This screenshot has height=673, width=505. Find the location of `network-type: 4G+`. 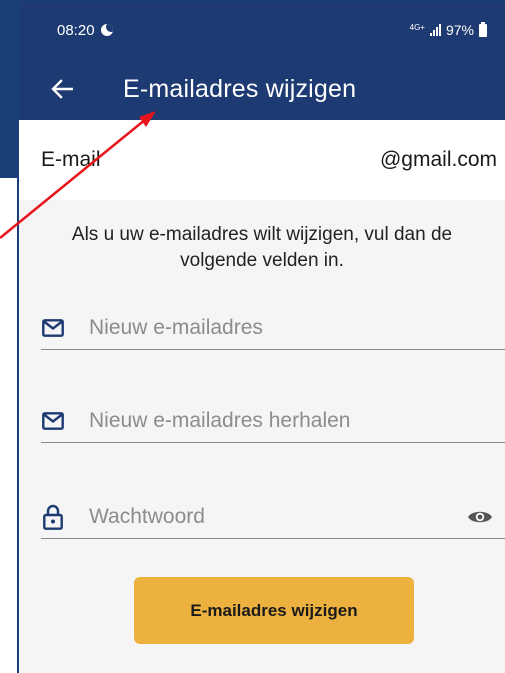

network-type: 4G+ is located at coordinates (417, 27).